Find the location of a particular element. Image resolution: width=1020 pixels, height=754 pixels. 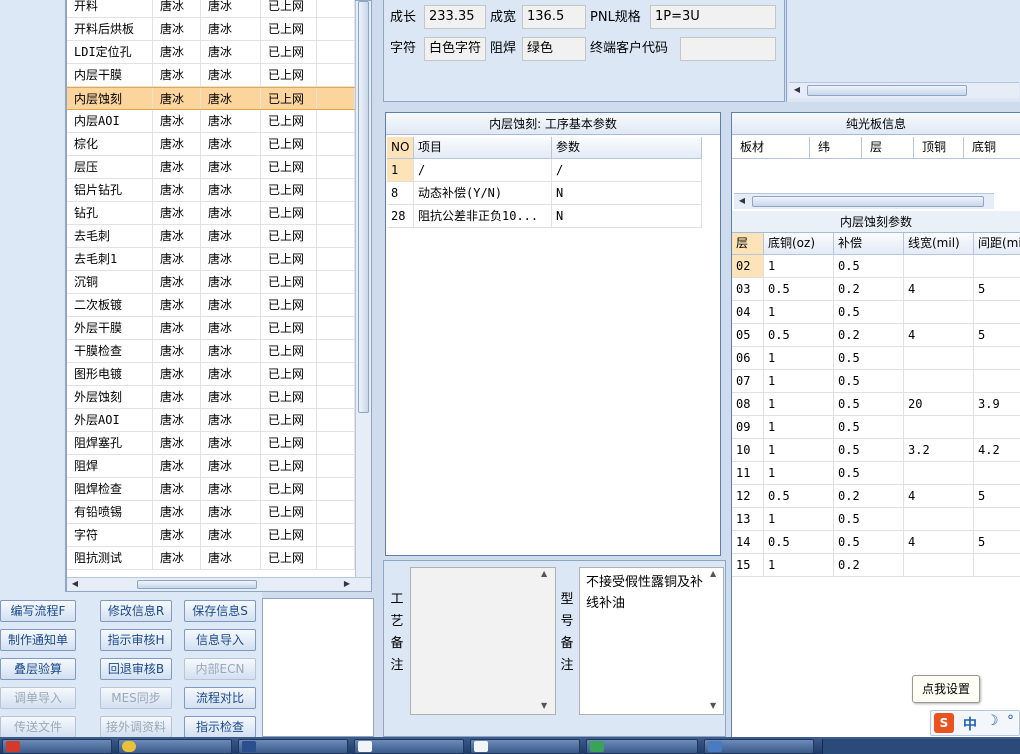

action-button: 编写流程F is located at coordinates (38, 611).